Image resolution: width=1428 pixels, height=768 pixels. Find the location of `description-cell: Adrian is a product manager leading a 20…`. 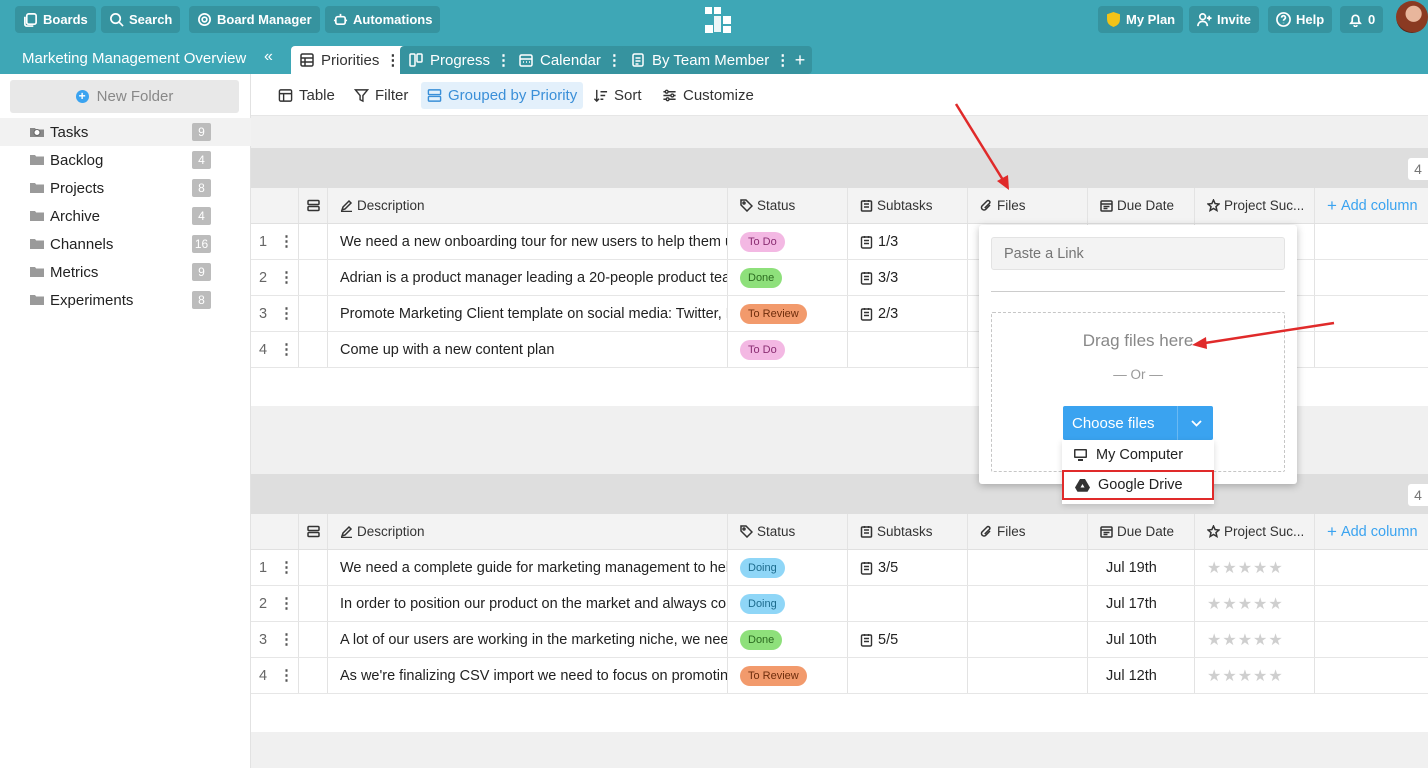

description-cell: Adrian is a product manager leading a 20… is located at coordinates (528, 277).